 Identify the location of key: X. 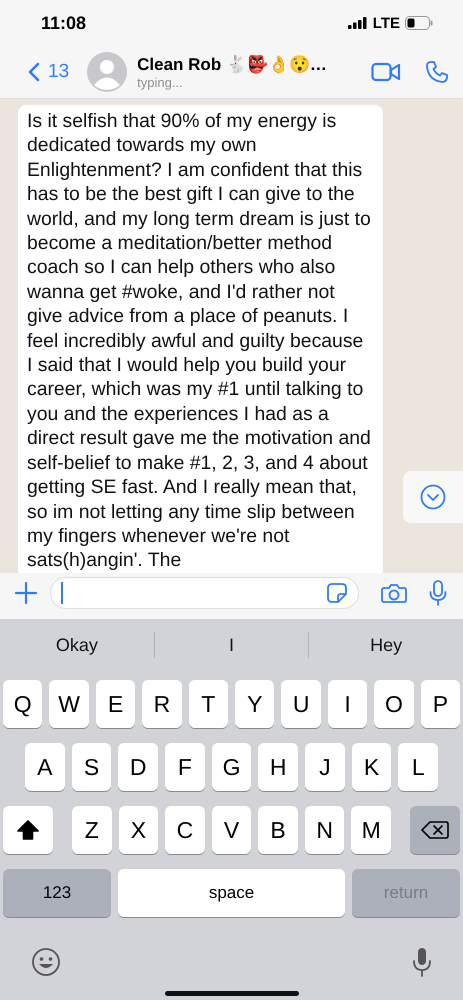
(138, 830).